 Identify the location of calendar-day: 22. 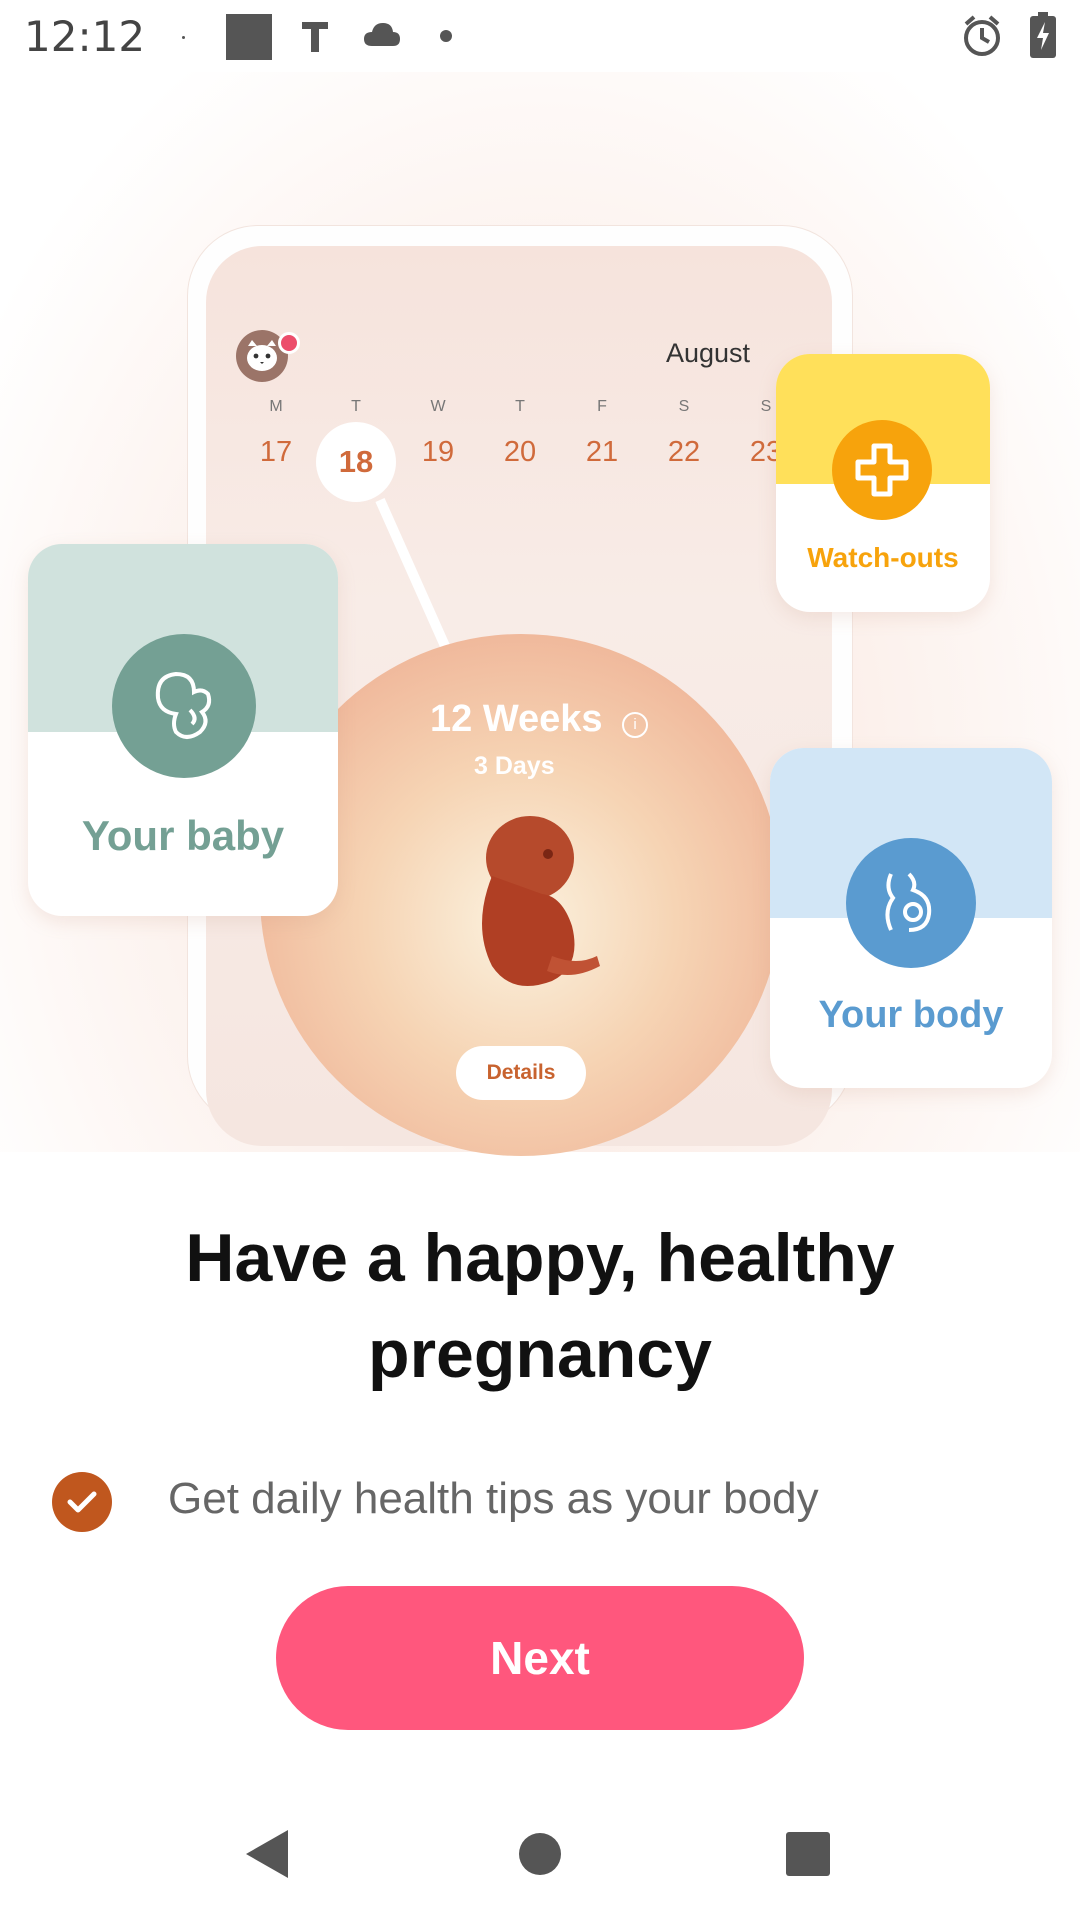
(684, 452).